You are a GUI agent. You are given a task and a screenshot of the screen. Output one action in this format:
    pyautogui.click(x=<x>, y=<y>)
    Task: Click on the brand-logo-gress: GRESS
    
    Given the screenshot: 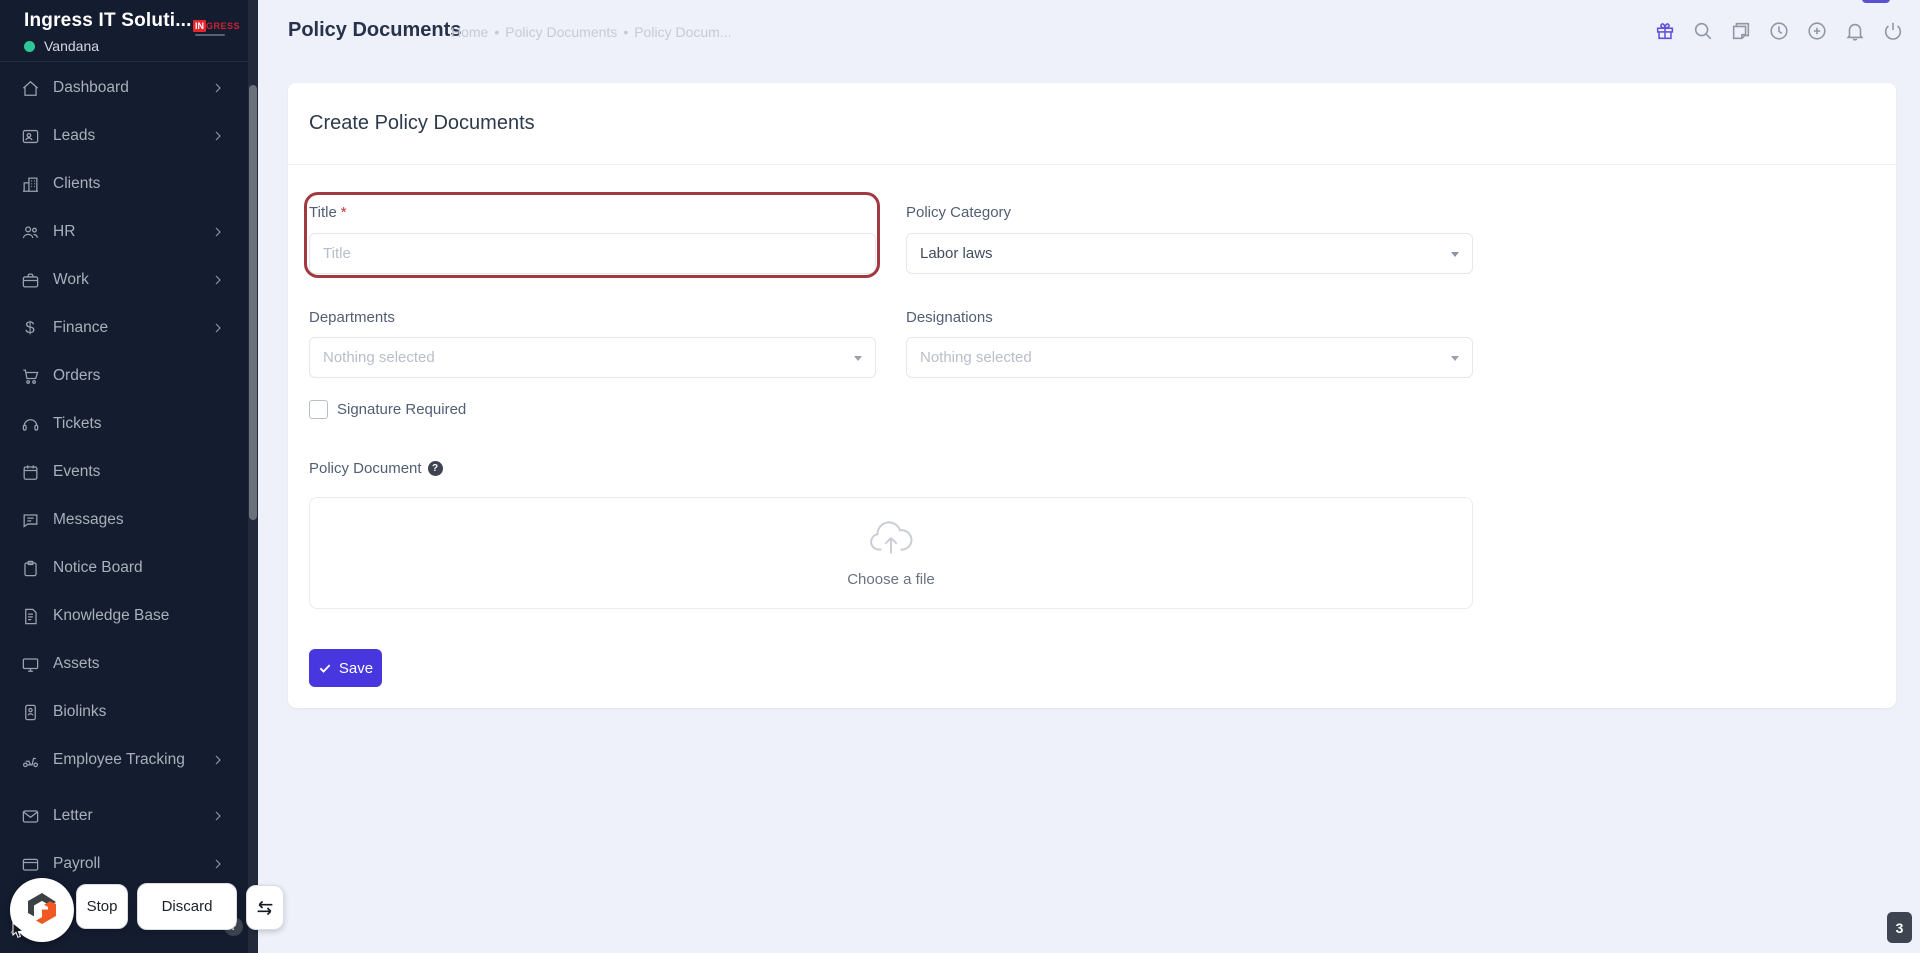 What is the action you would take?
    pyautogui.click(x=222, y=26)
    